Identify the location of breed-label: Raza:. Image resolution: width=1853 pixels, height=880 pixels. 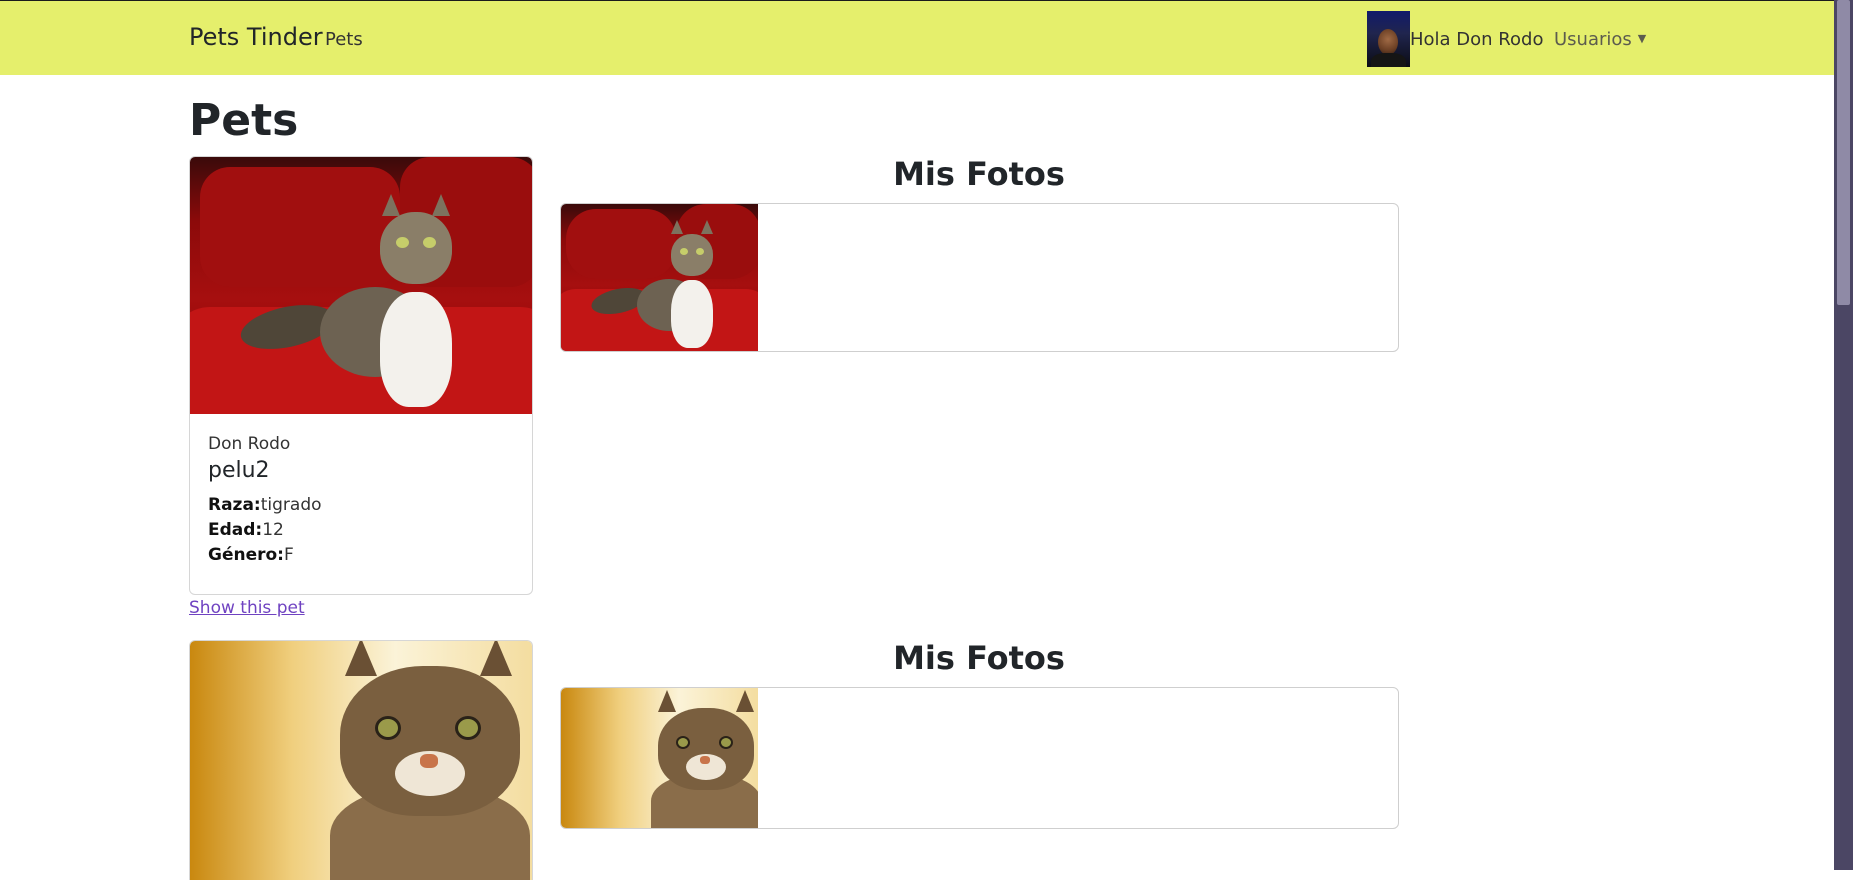
(234, 505).